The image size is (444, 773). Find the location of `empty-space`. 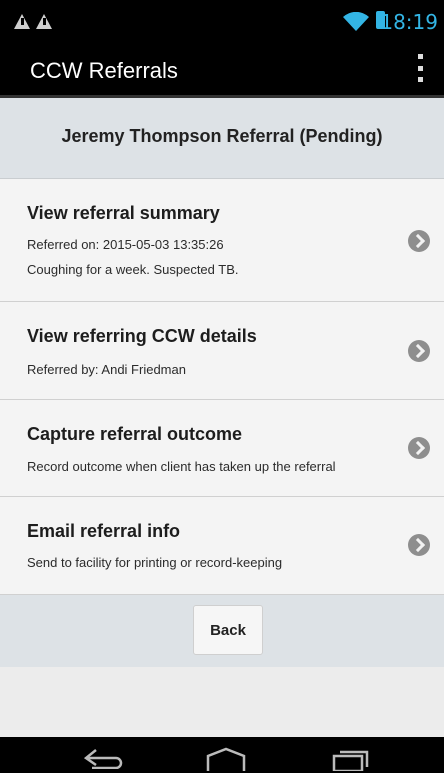

empty-space is located at coordinates (222, 702).